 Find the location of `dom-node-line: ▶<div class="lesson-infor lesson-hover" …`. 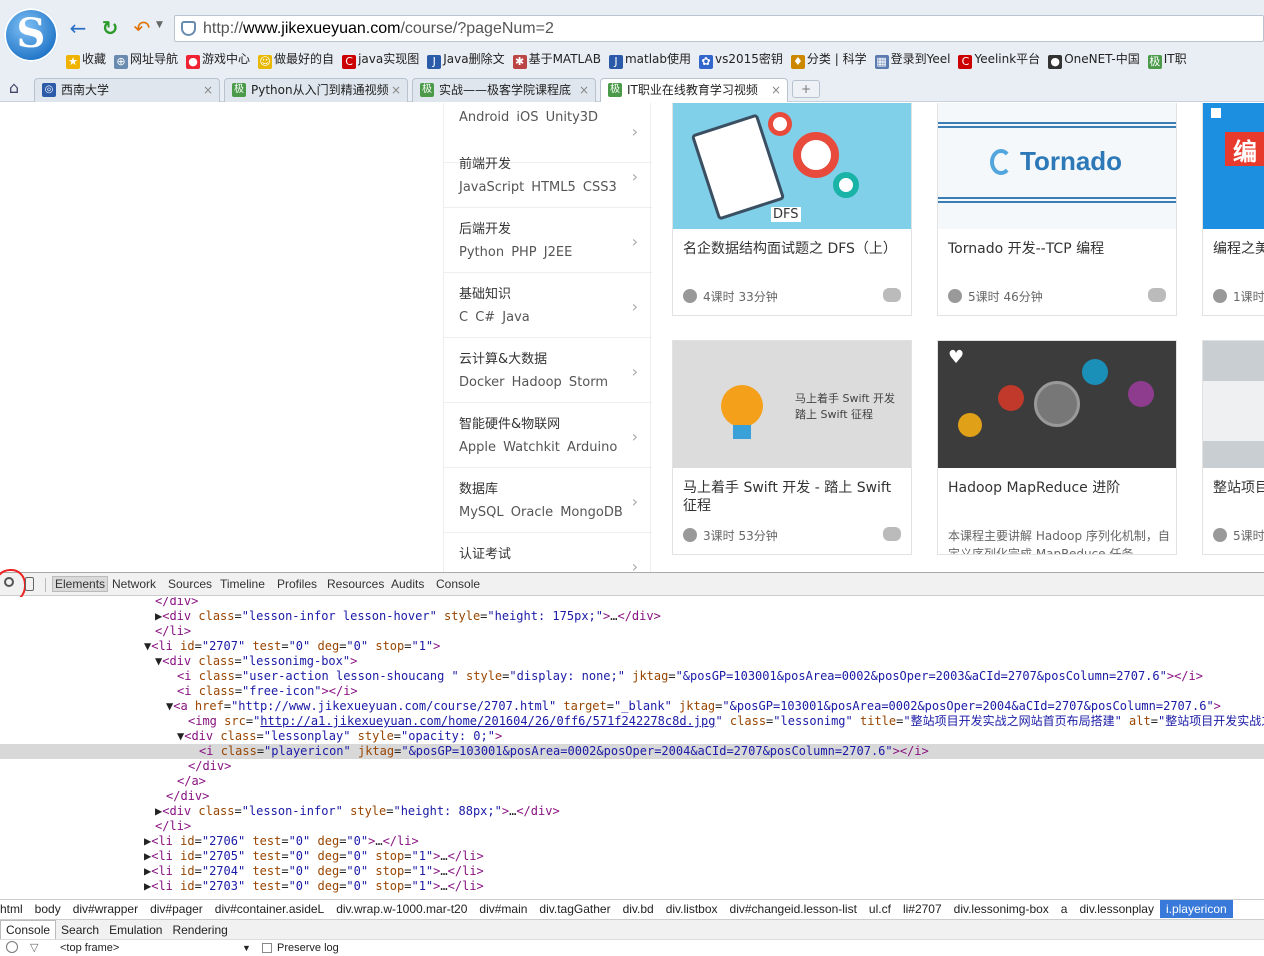

dom-node-line: ▶<div class="lesson-infor lesson-hover" … is located at coordinates (632, 616).